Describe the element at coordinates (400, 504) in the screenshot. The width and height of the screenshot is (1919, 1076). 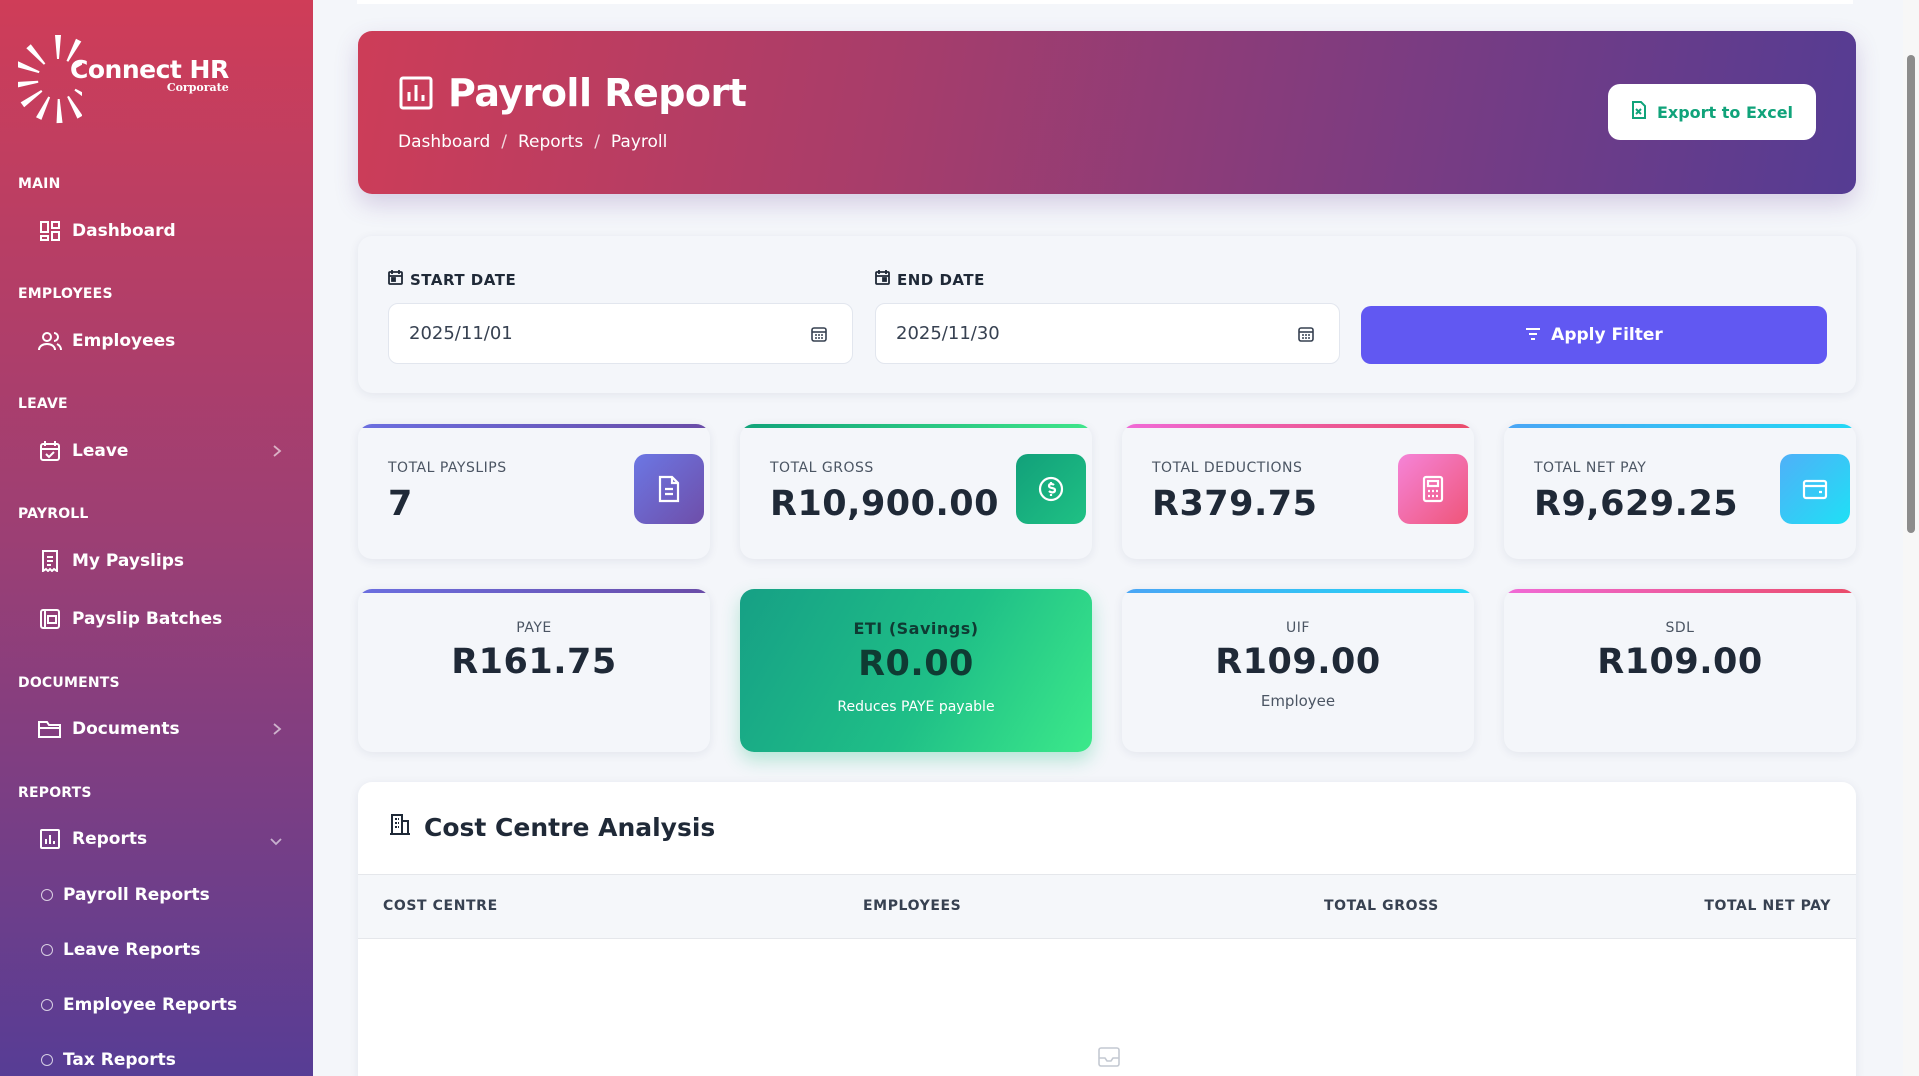
I see `stat-value: 7` at that location.